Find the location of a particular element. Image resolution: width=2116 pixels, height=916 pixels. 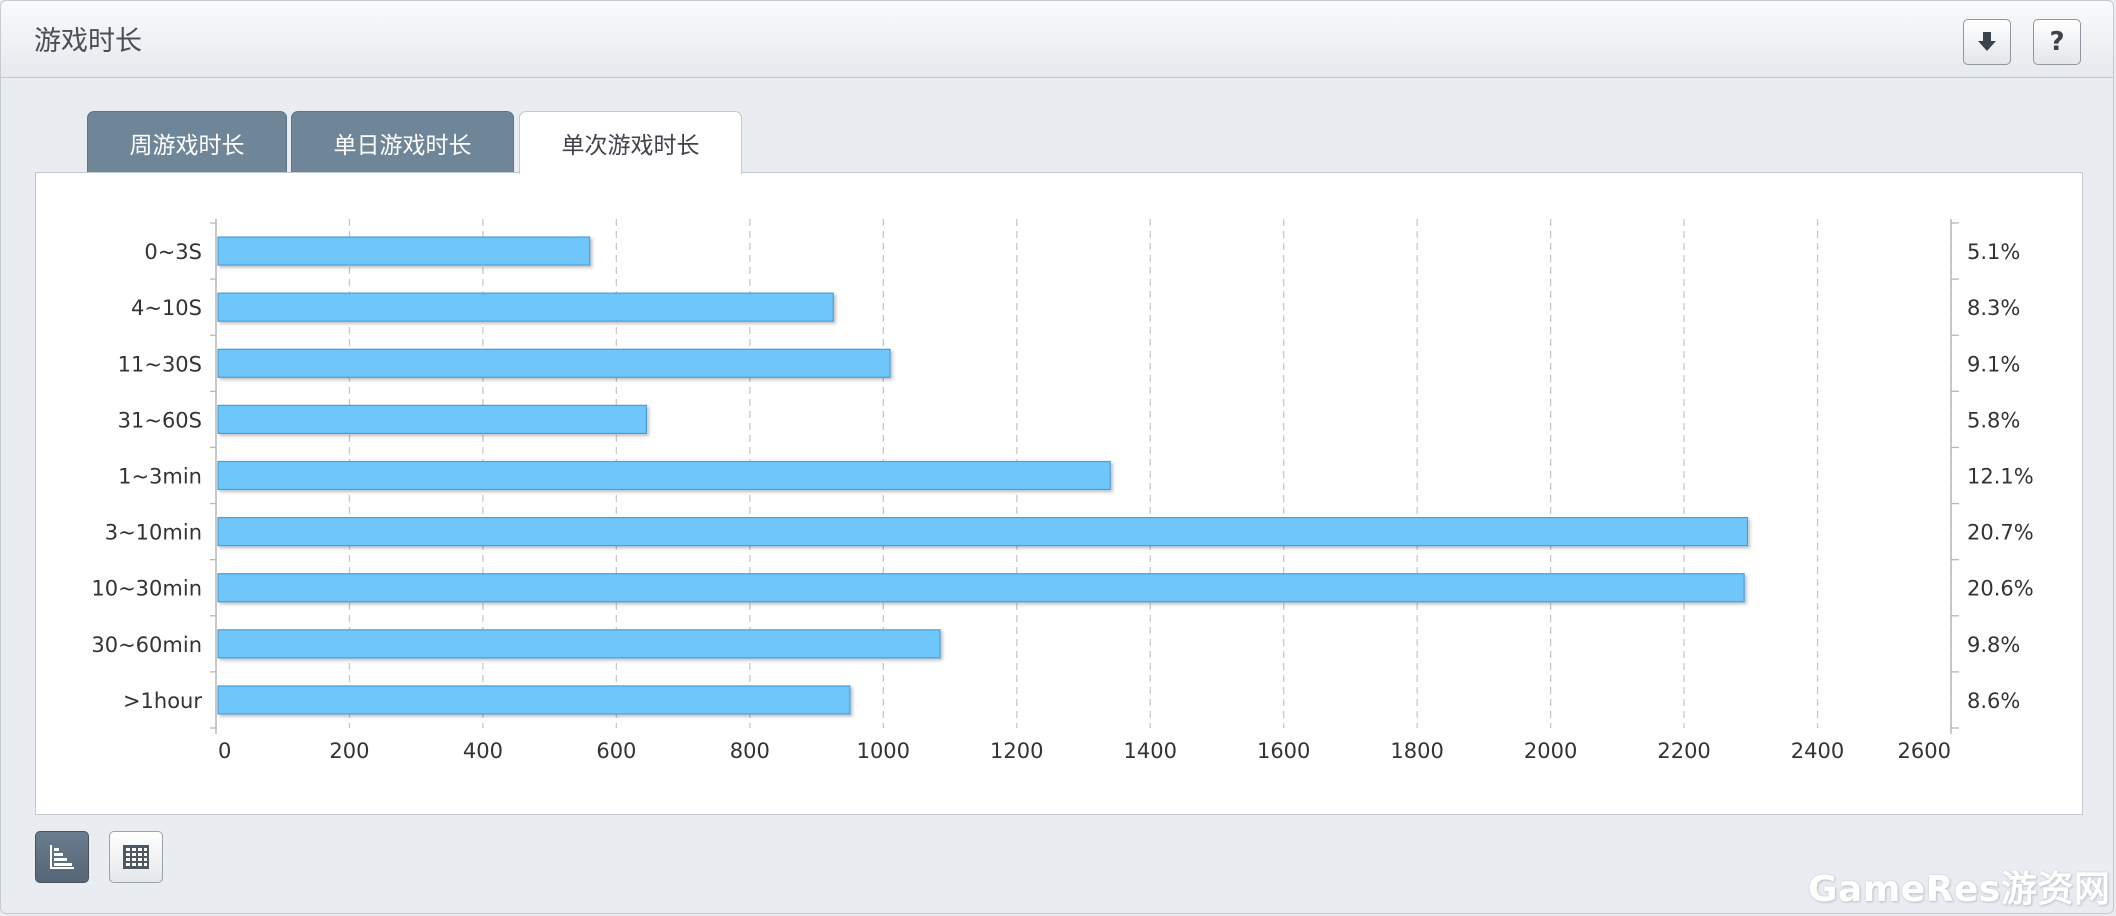

x-tick-label: 2600 is located at coordinates (1924, 751).